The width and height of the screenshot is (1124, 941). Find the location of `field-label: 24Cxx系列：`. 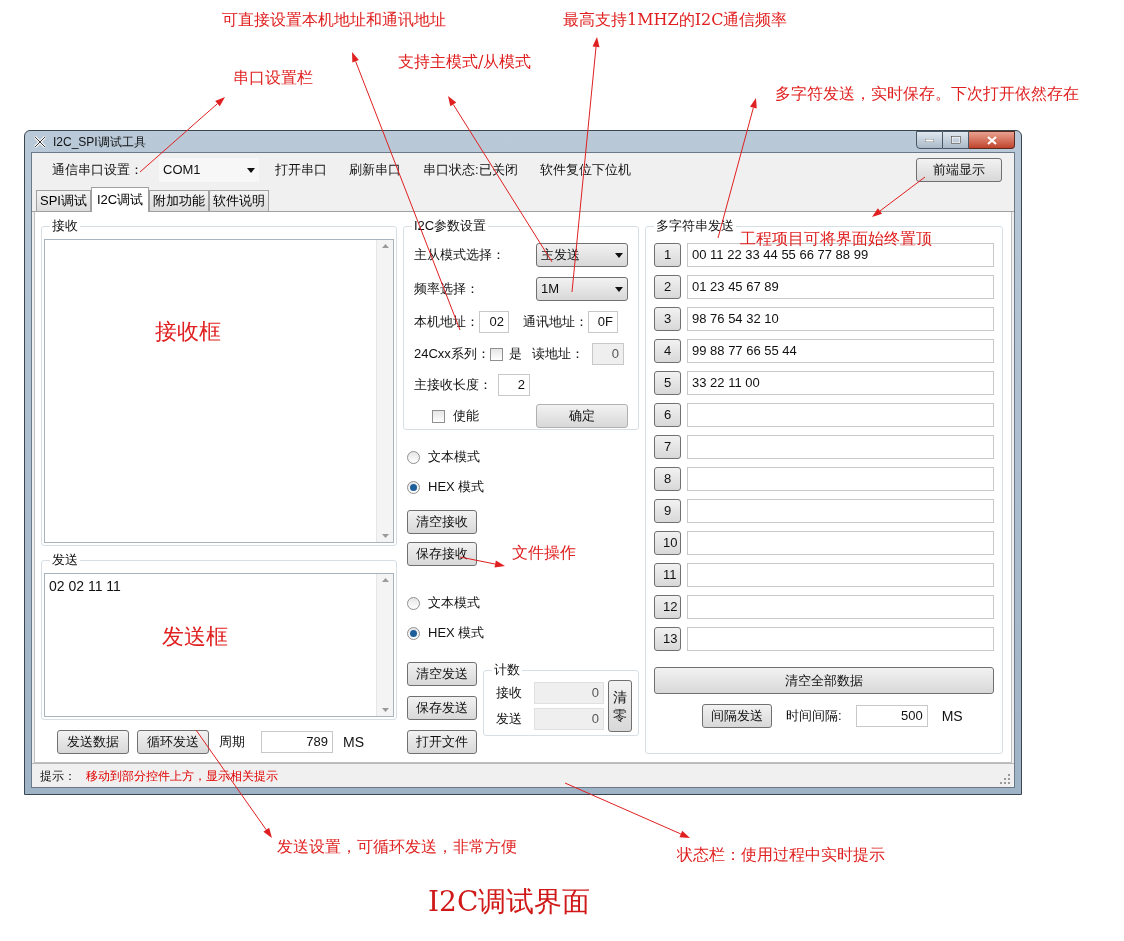

field-label: 24Cxx系列： is located at coordinates (452, 354).